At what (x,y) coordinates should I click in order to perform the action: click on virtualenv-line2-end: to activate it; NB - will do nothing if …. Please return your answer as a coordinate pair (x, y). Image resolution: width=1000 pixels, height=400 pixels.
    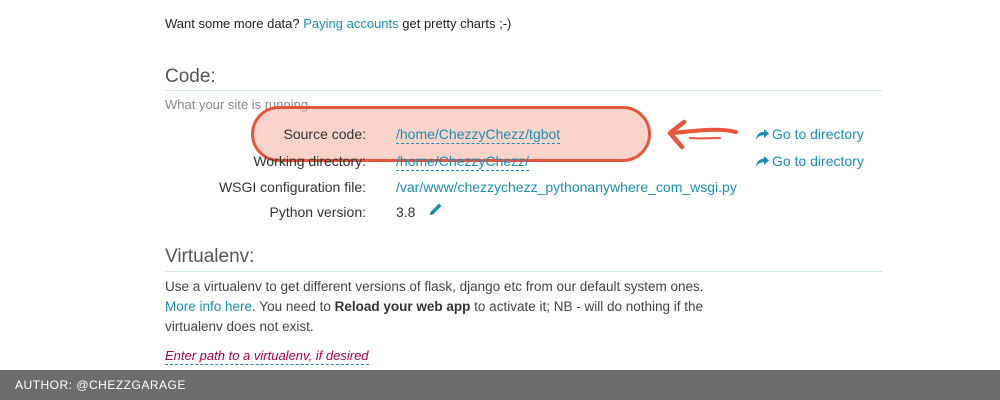
    Looking at the image, I should click on (587, 306).